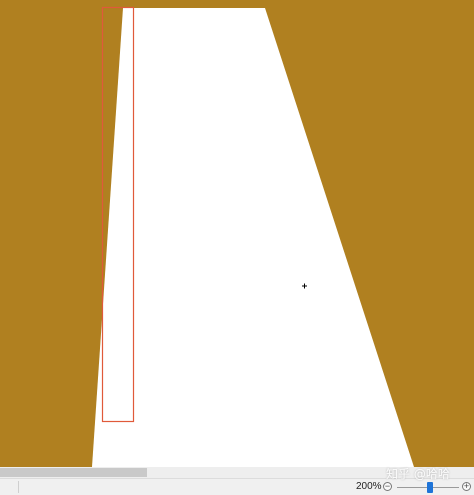 This screenshot has height=495, width=474. What do you see at coordinates (18, 487) in the screenshot?
I see `status-divider` at bounding box center [18, 487].